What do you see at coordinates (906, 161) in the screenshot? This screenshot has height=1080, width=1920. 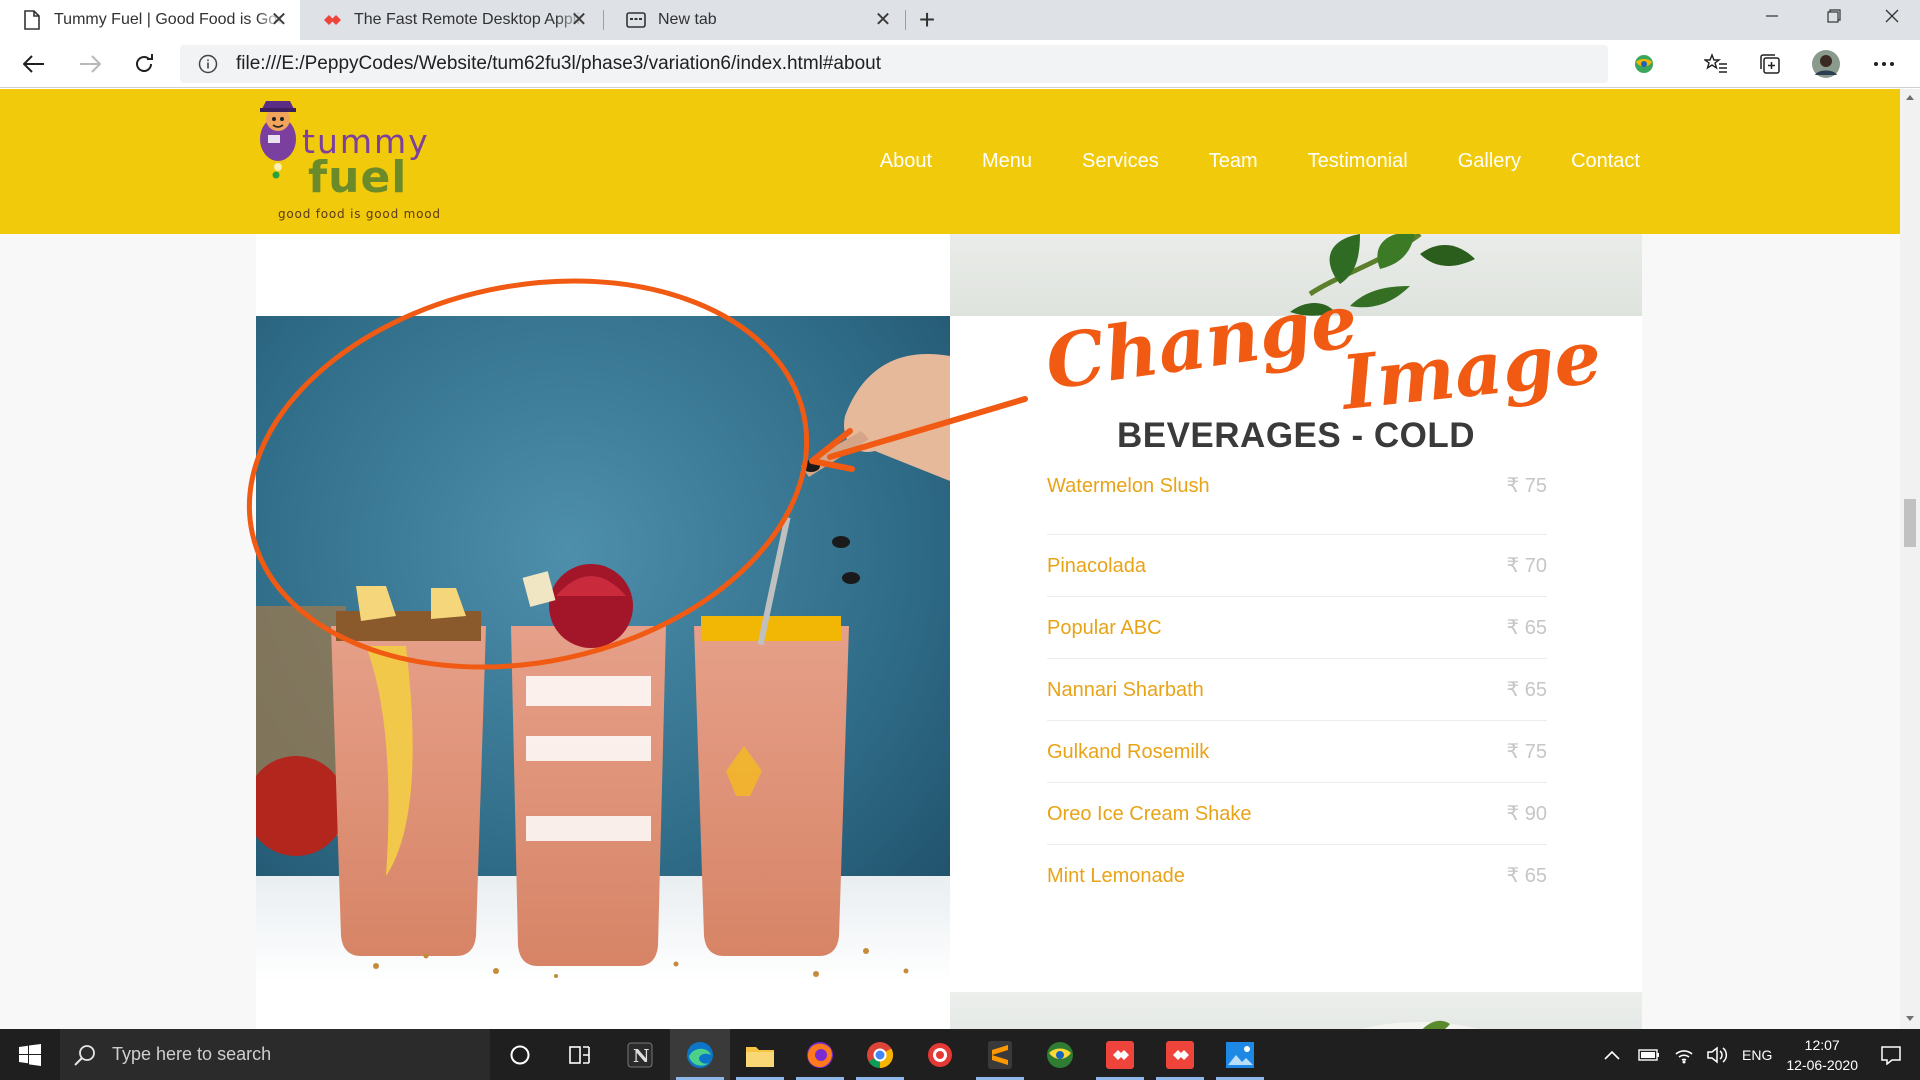 I see `nav-about: About` at bounding box center [906, 161].